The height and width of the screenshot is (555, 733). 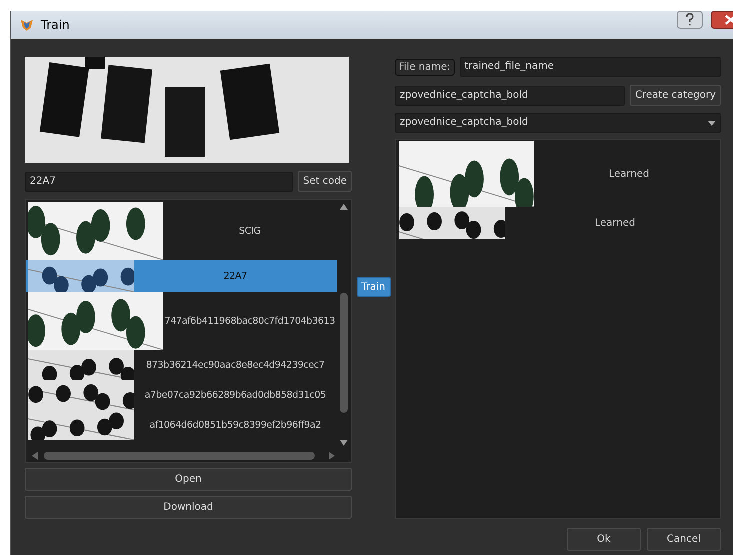 What do you see at coordinates (188, 507) in the screenshot?
I see `download-button: Download` at bounding box center [188, 507].